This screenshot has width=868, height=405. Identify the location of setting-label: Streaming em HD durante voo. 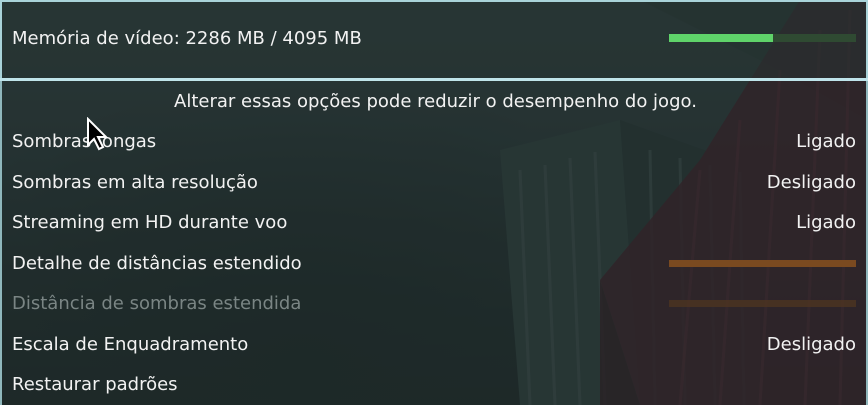
(150, 222).